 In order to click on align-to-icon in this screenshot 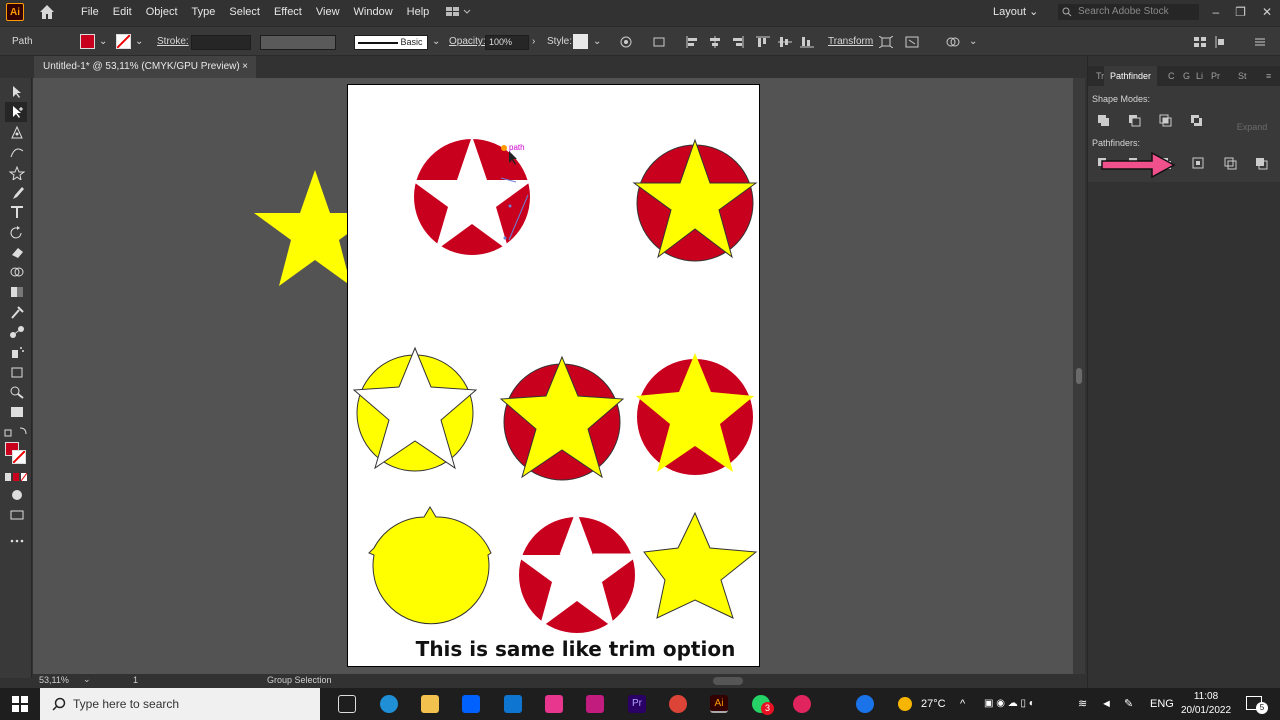, I will do `click(660, 42)`.